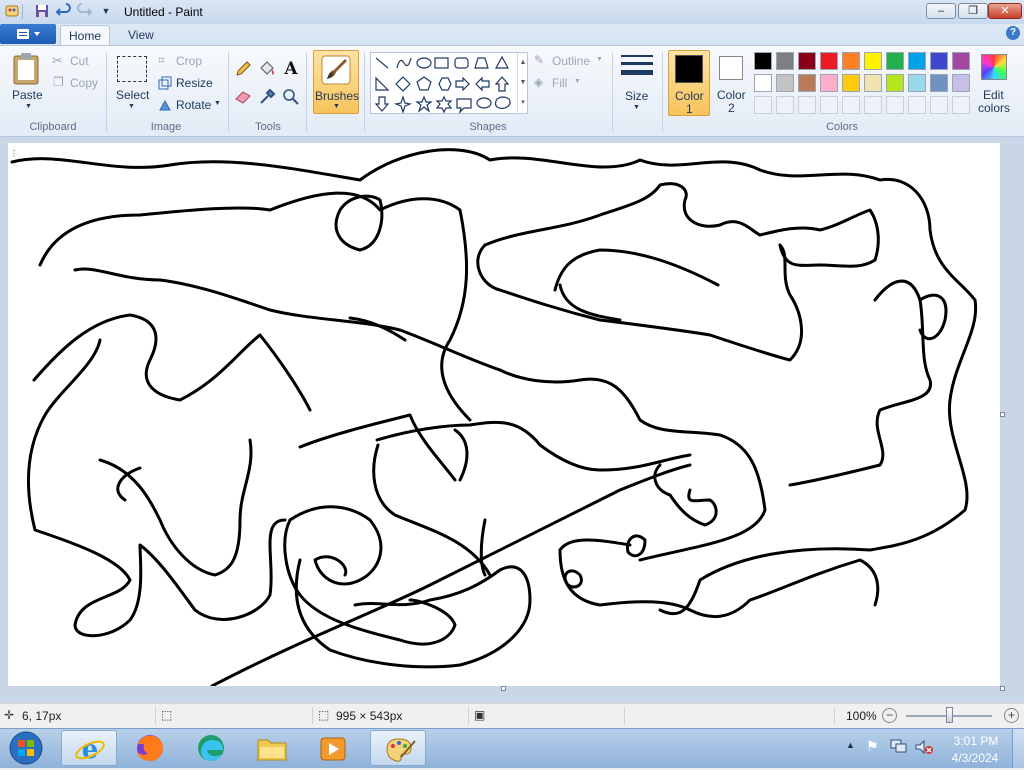 The image size is (1024, 770). Describe the element at coordinates (42, 11) in the screenshot. I see `save-icon` at that location.